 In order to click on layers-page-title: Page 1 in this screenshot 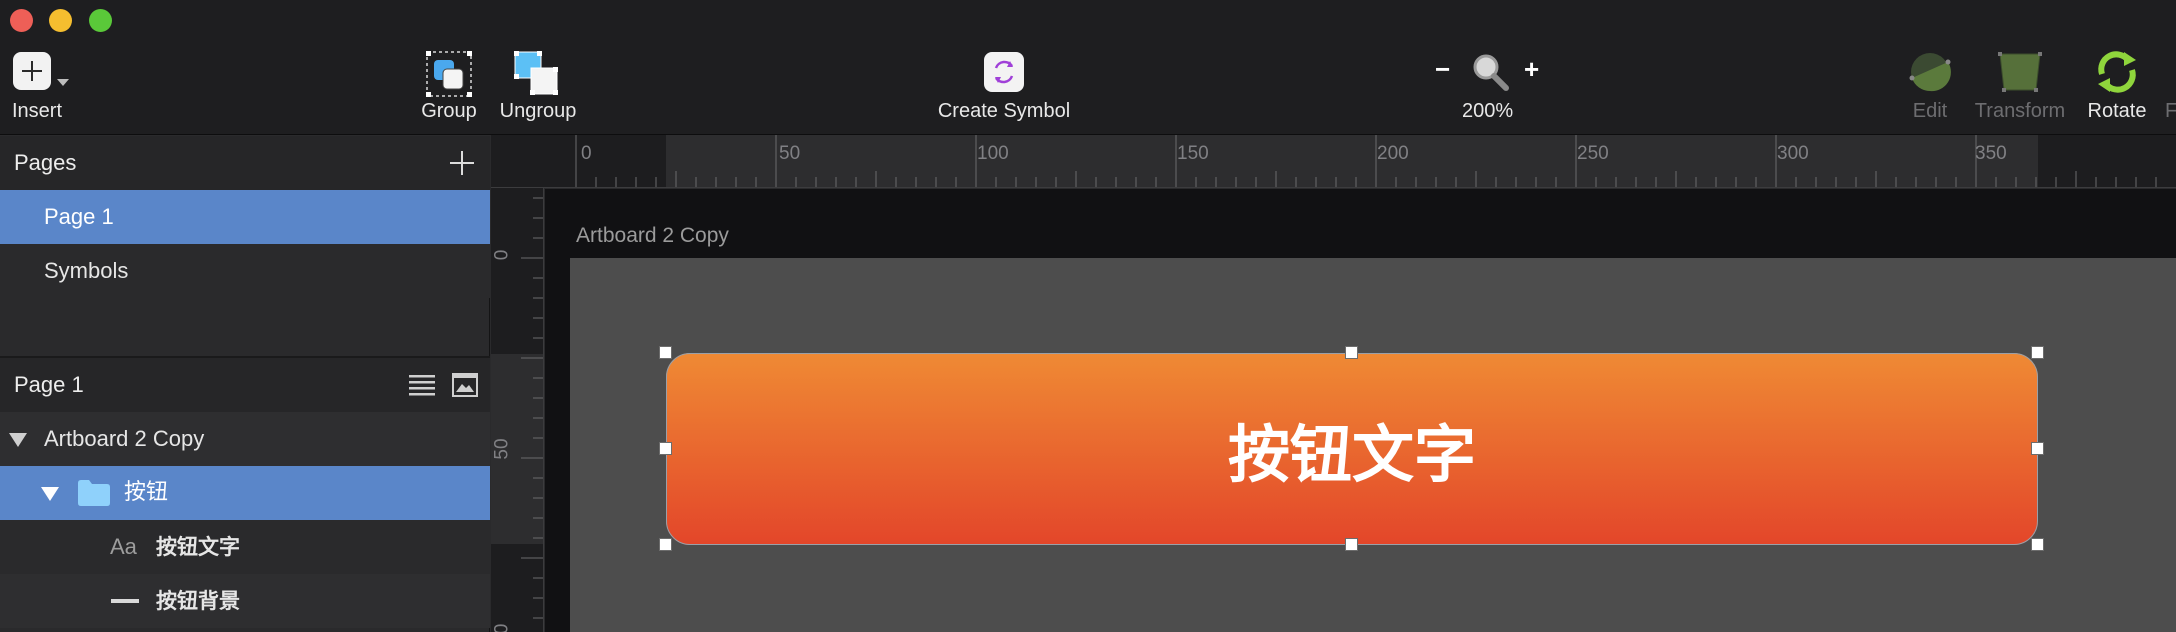, I will do `click(49, 384)`.